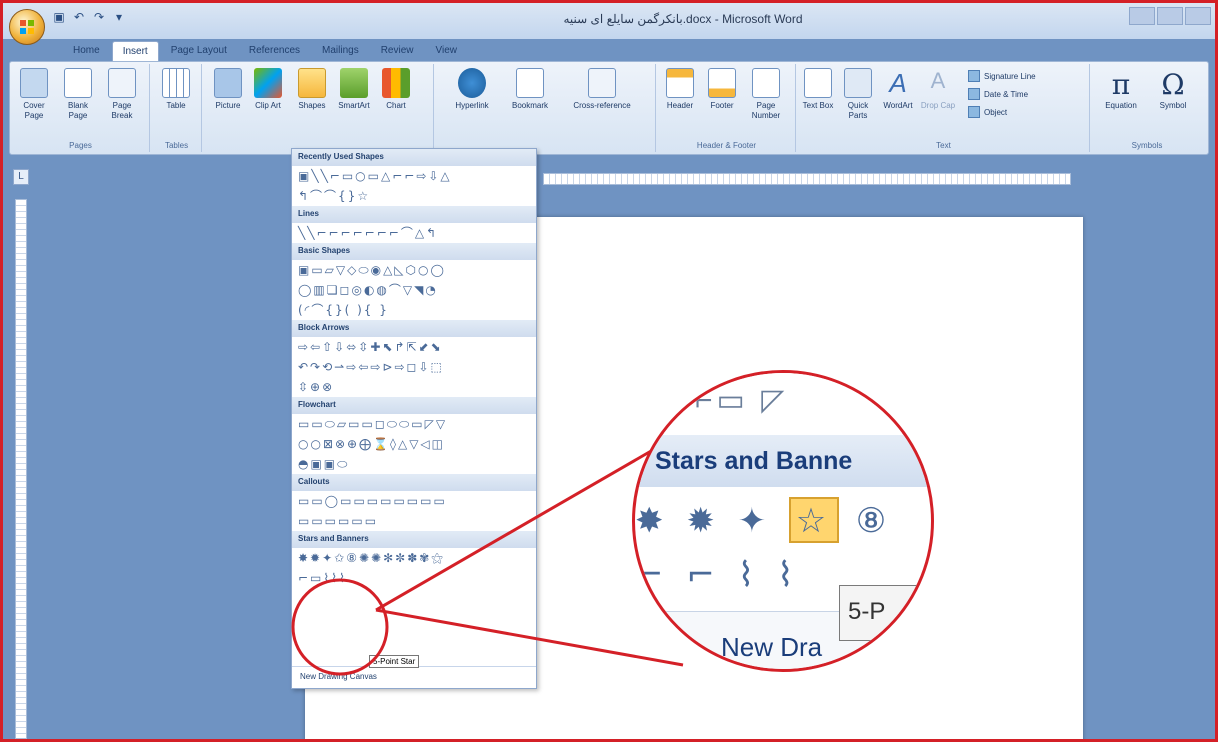  I want to click on close-button, so click(1198, 16).